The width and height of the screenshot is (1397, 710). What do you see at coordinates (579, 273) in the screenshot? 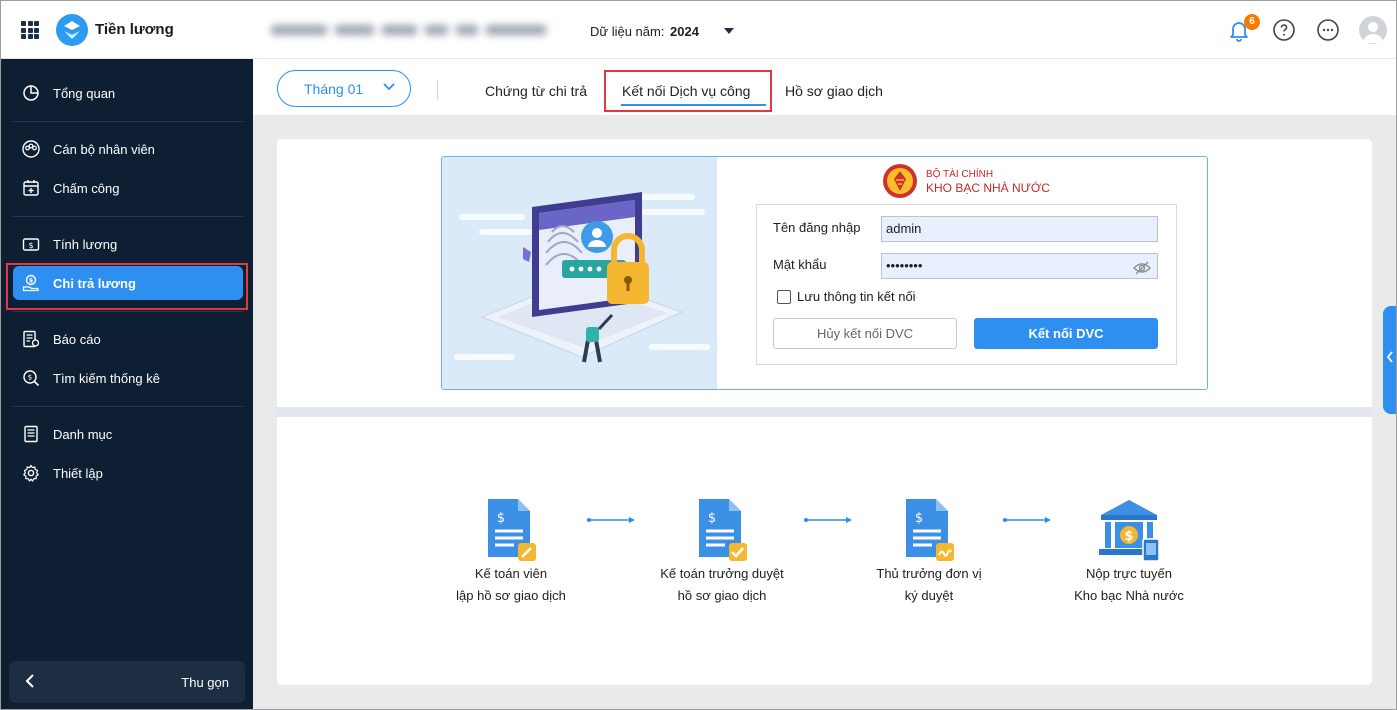
I see `security-illustration` at bounding box center [579, 273].